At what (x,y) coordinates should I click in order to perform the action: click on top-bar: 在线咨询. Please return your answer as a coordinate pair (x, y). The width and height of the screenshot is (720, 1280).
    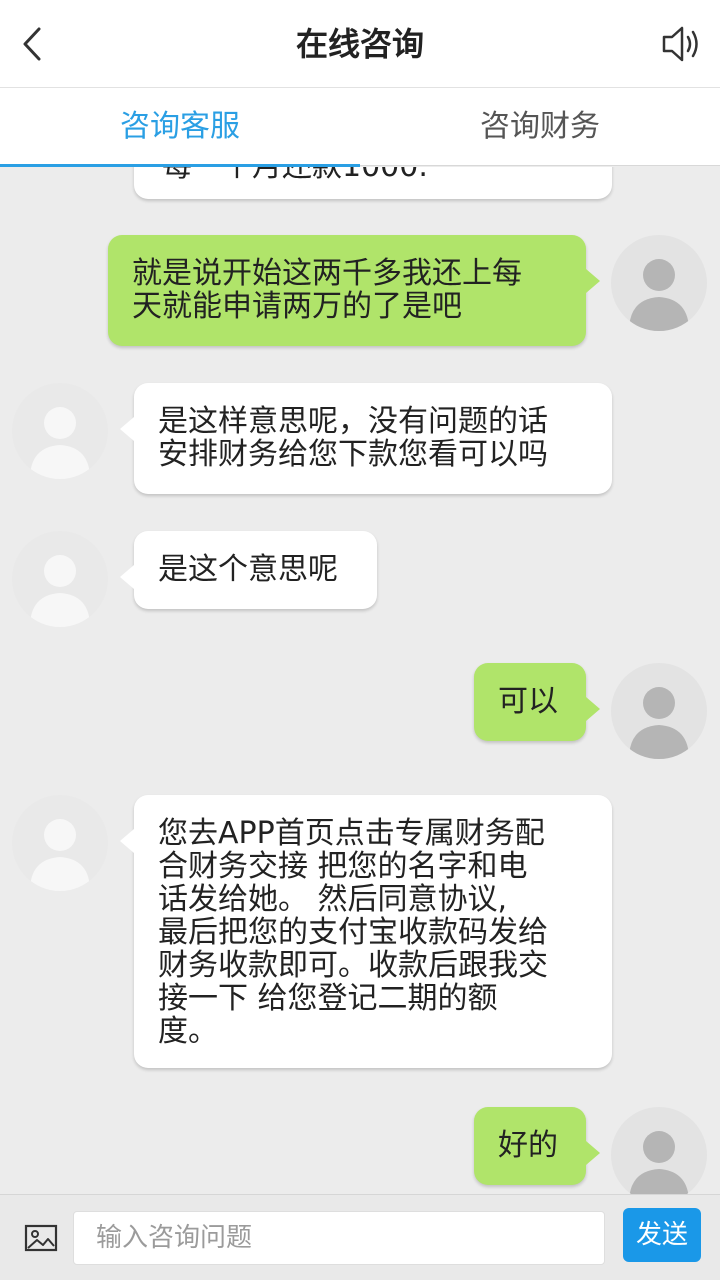
    Looking at the image, I should click on (360, 44).